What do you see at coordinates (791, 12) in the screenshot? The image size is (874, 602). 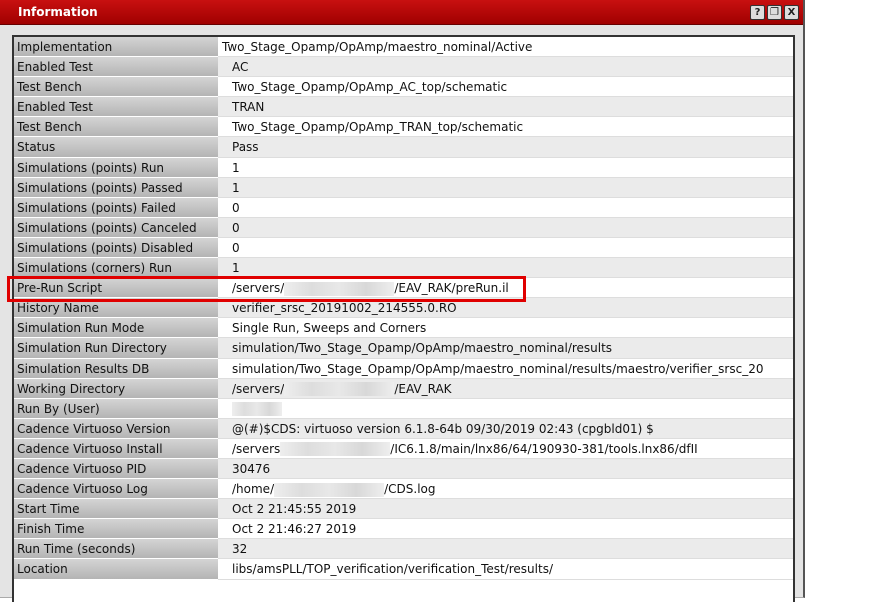 I see `close-button: X` at bounding box center [791, 12].